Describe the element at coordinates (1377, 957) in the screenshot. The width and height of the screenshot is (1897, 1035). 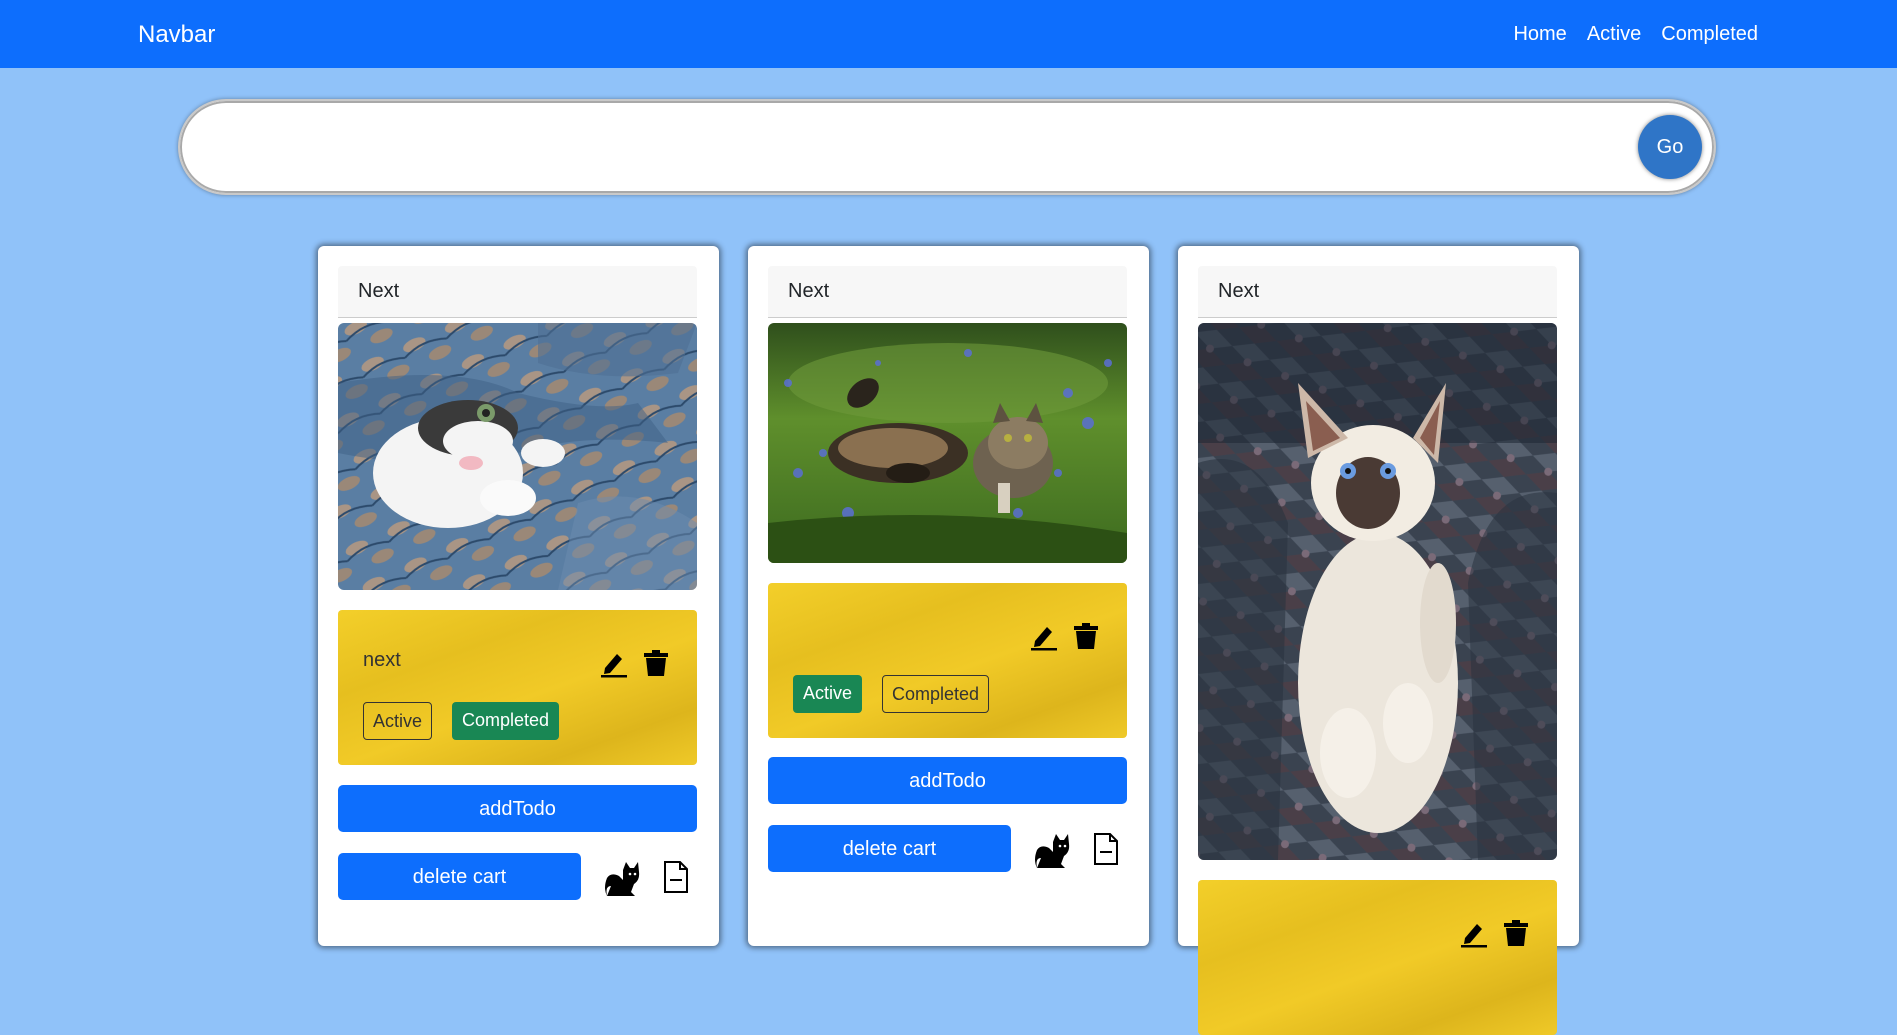
I see `todo-item` at that location.